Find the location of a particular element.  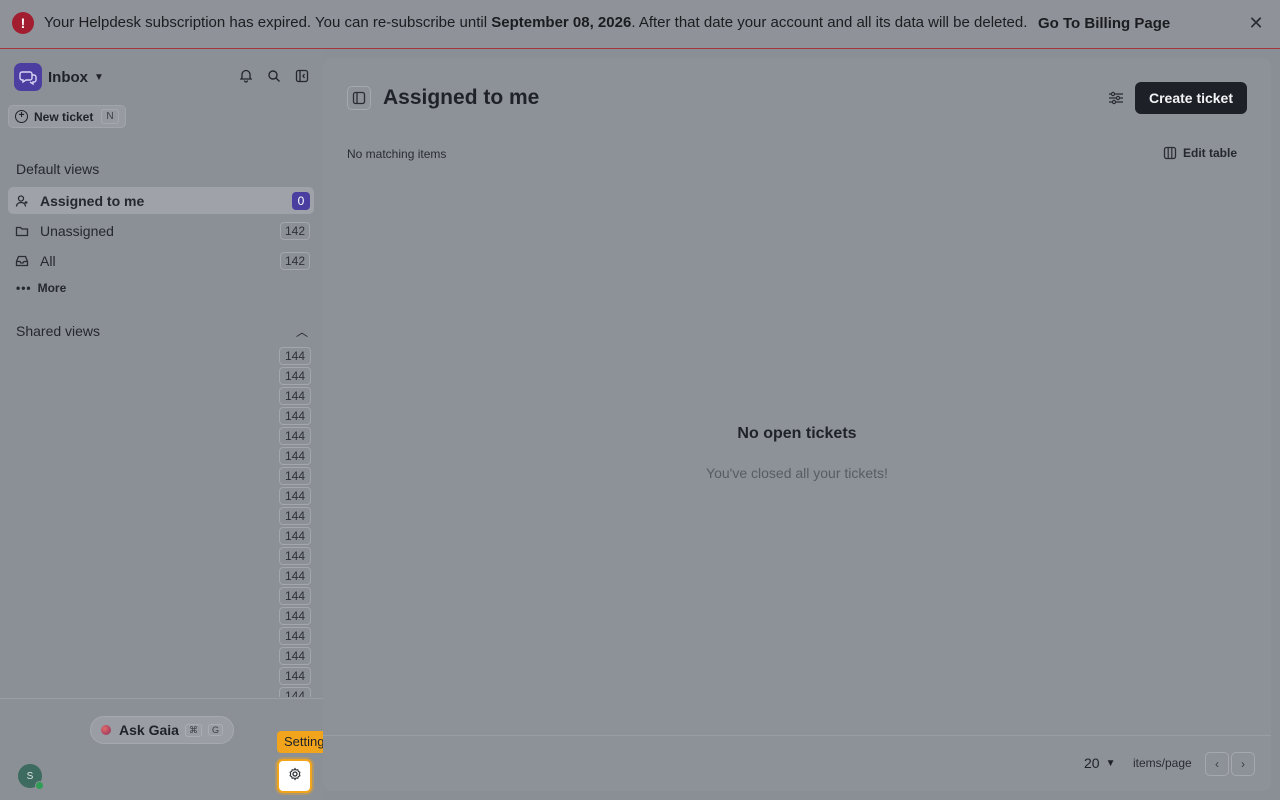

nav-item-unassigned: Unassigned 142 is located at coordinates (161, 230).